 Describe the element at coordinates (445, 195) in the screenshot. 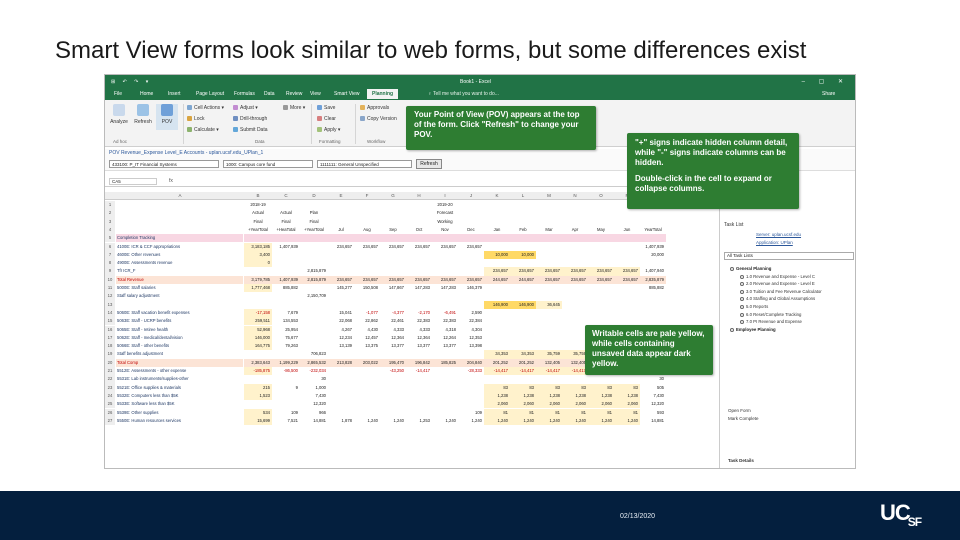

I see `column-header: I` at that location.